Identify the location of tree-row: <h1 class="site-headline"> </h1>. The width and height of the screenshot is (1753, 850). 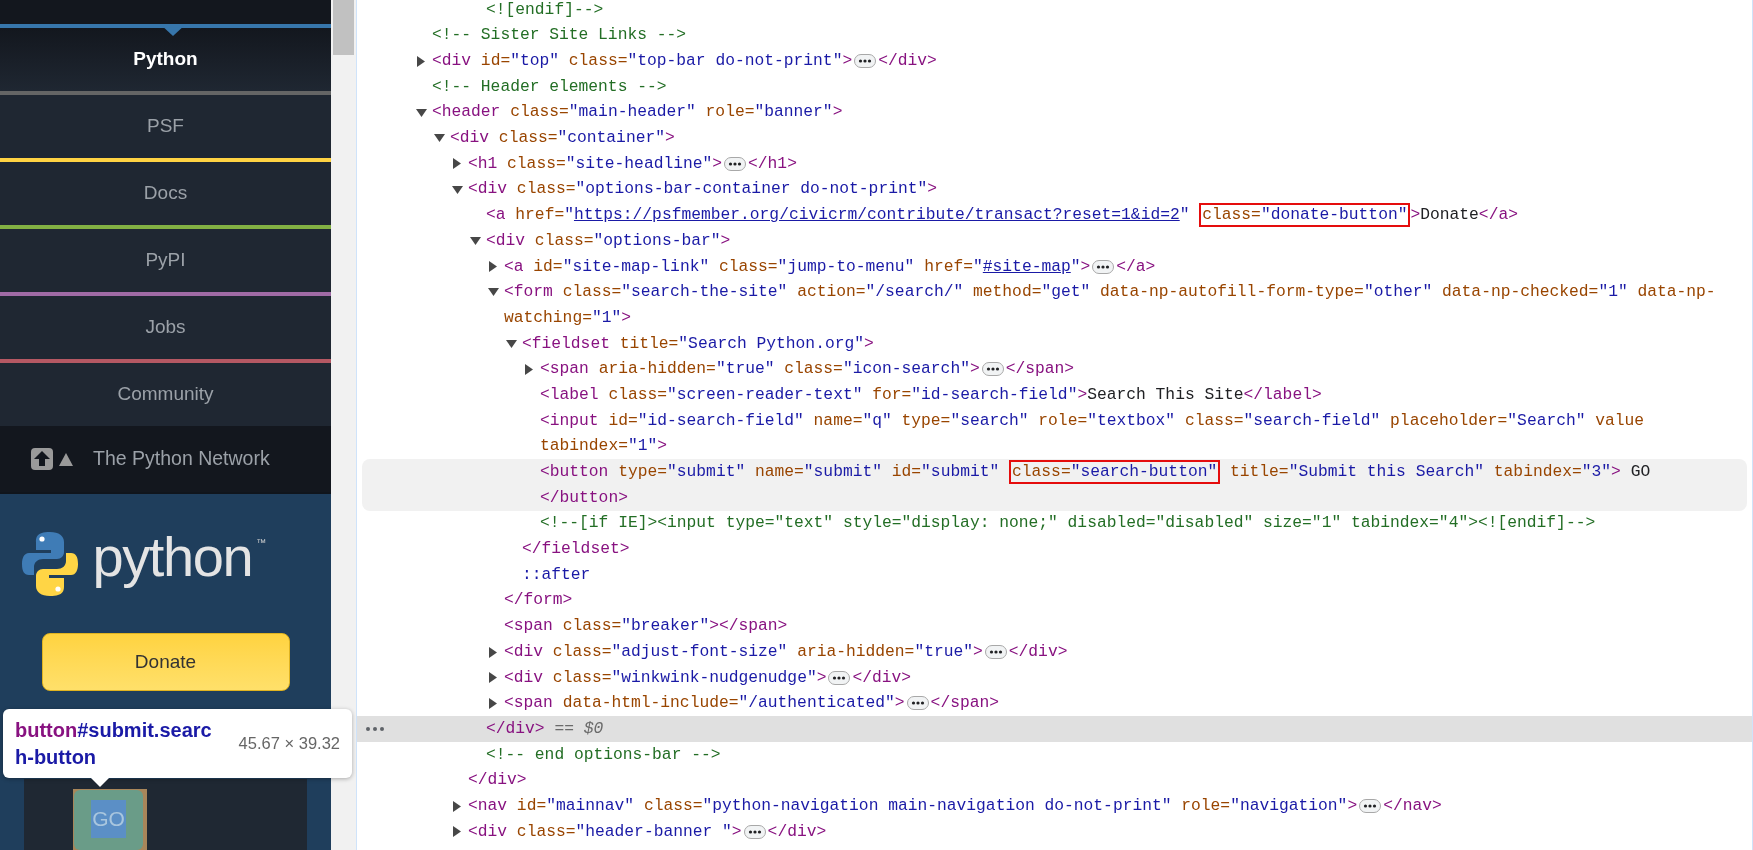
(1054, 164).